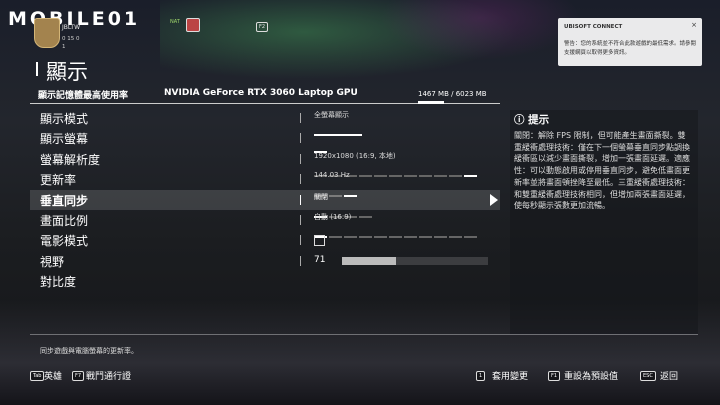 Image resolution: width=720 pixels, height=405 pixels. I want to click on next-option-arrow-icon, so click(494, 199).